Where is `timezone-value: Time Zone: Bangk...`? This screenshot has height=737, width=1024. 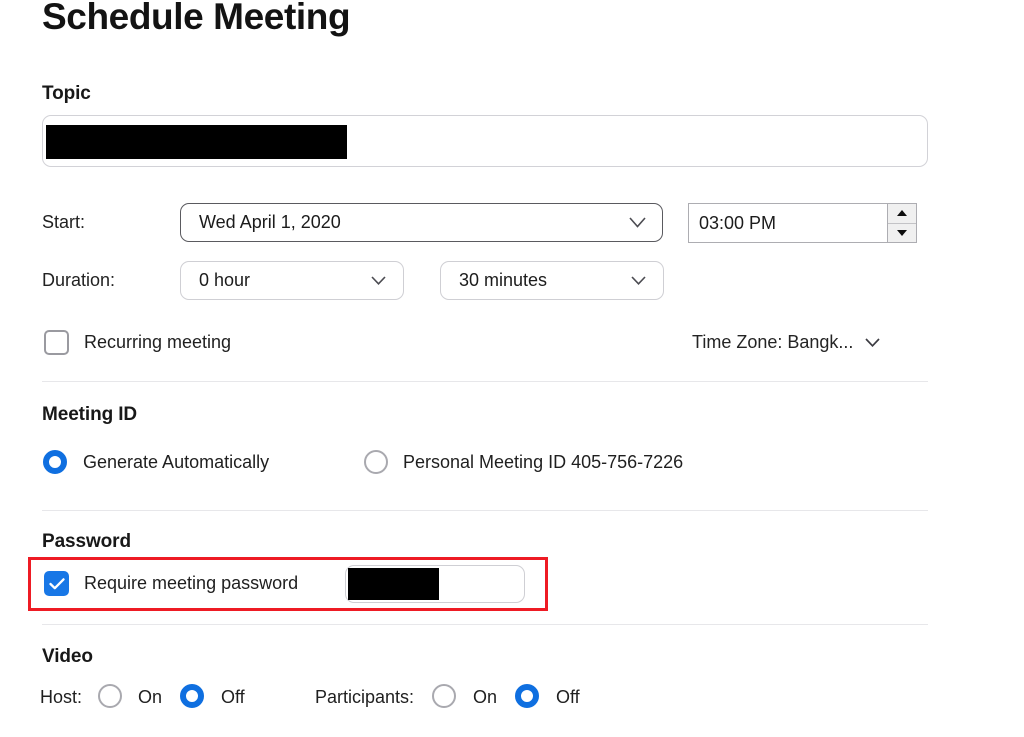
timezone-value: Time Zone: Bangk... is located at coordinates (773, 342).